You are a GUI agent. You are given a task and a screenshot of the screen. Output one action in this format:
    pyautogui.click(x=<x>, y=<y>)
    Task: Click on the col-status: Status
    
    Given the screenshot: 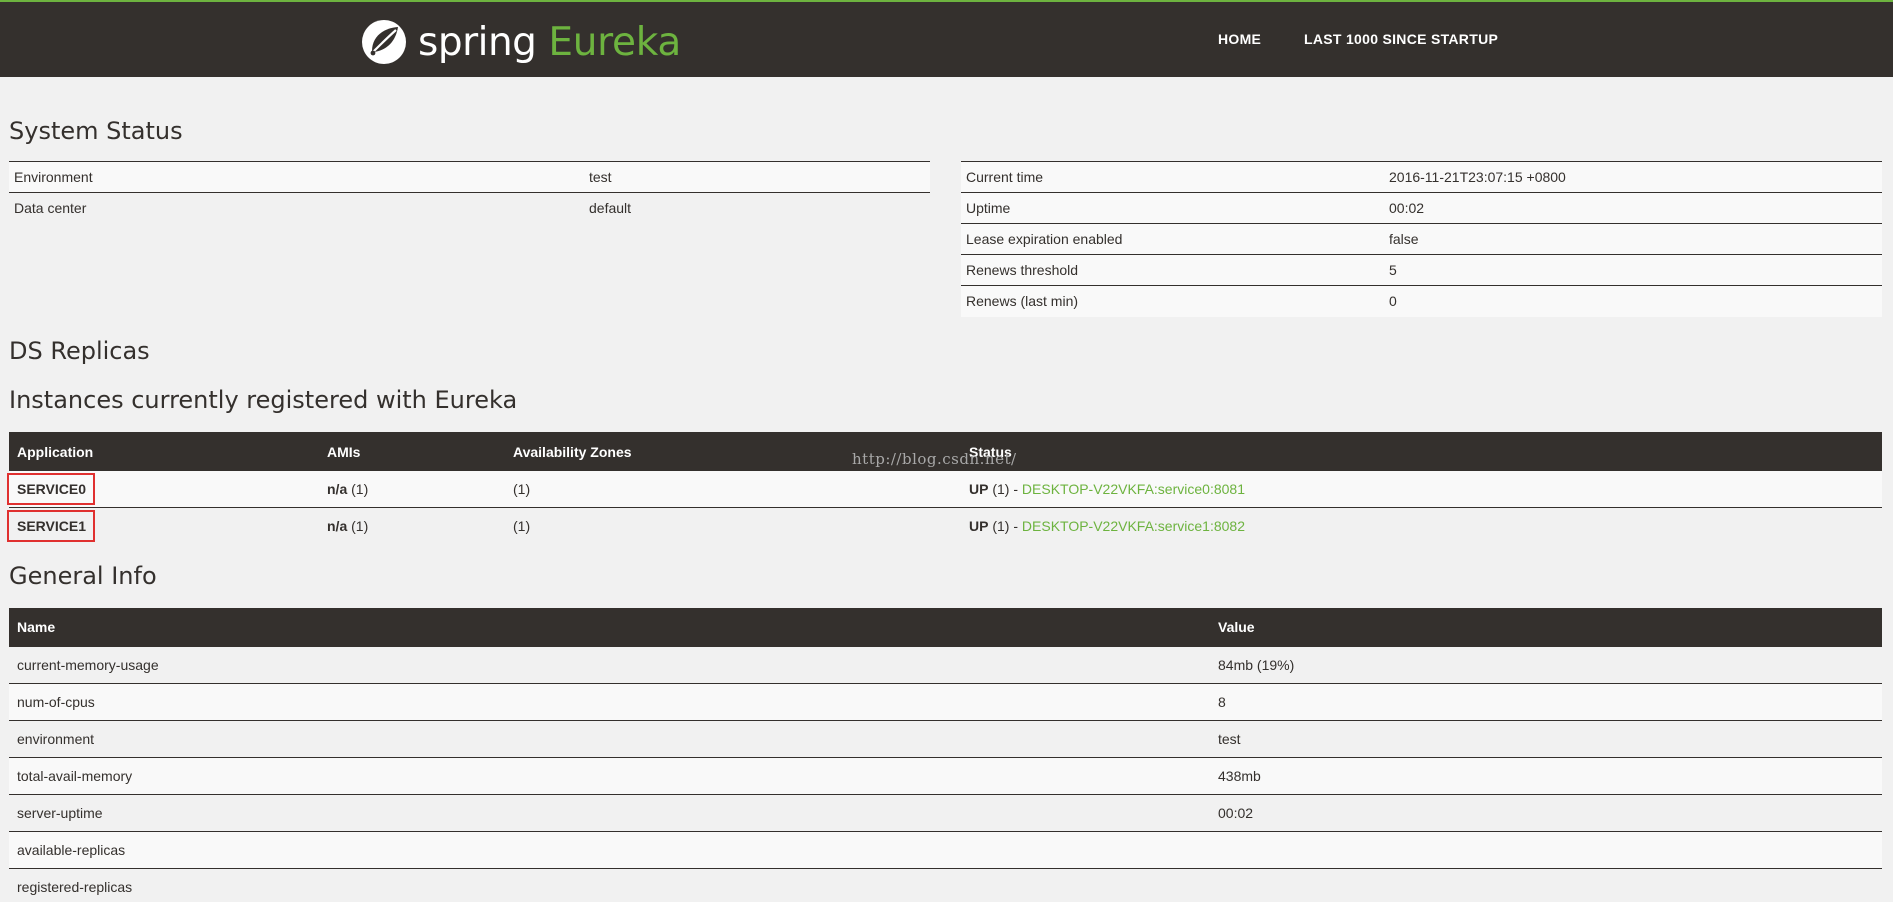 What is the action you would take?
    pyautogui.click(x=1421, y=451)
    